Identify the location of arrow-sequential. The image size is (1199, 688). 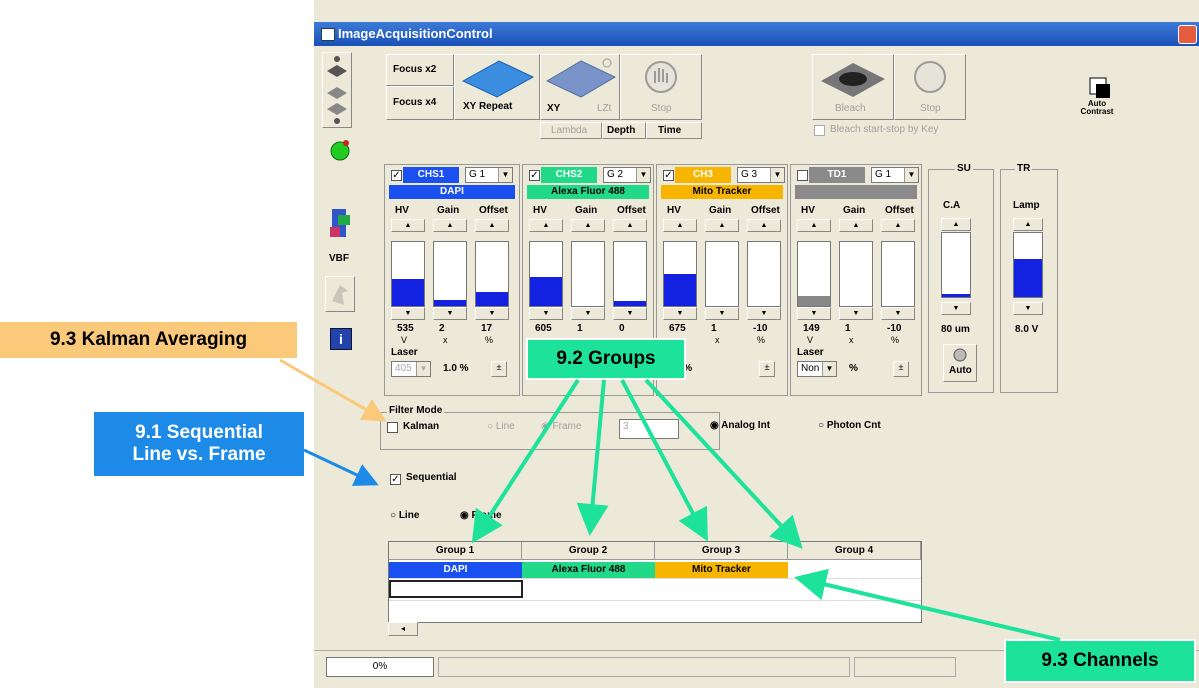
(341, 467).